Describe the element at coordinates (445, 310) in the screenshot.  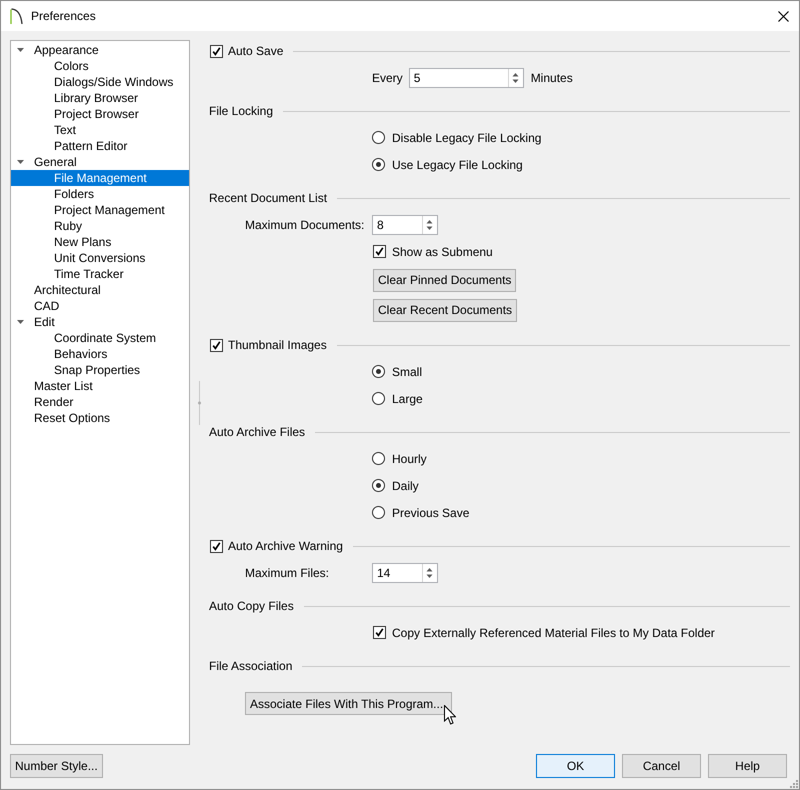
I see `button: Clear Recent Documents` at that location.